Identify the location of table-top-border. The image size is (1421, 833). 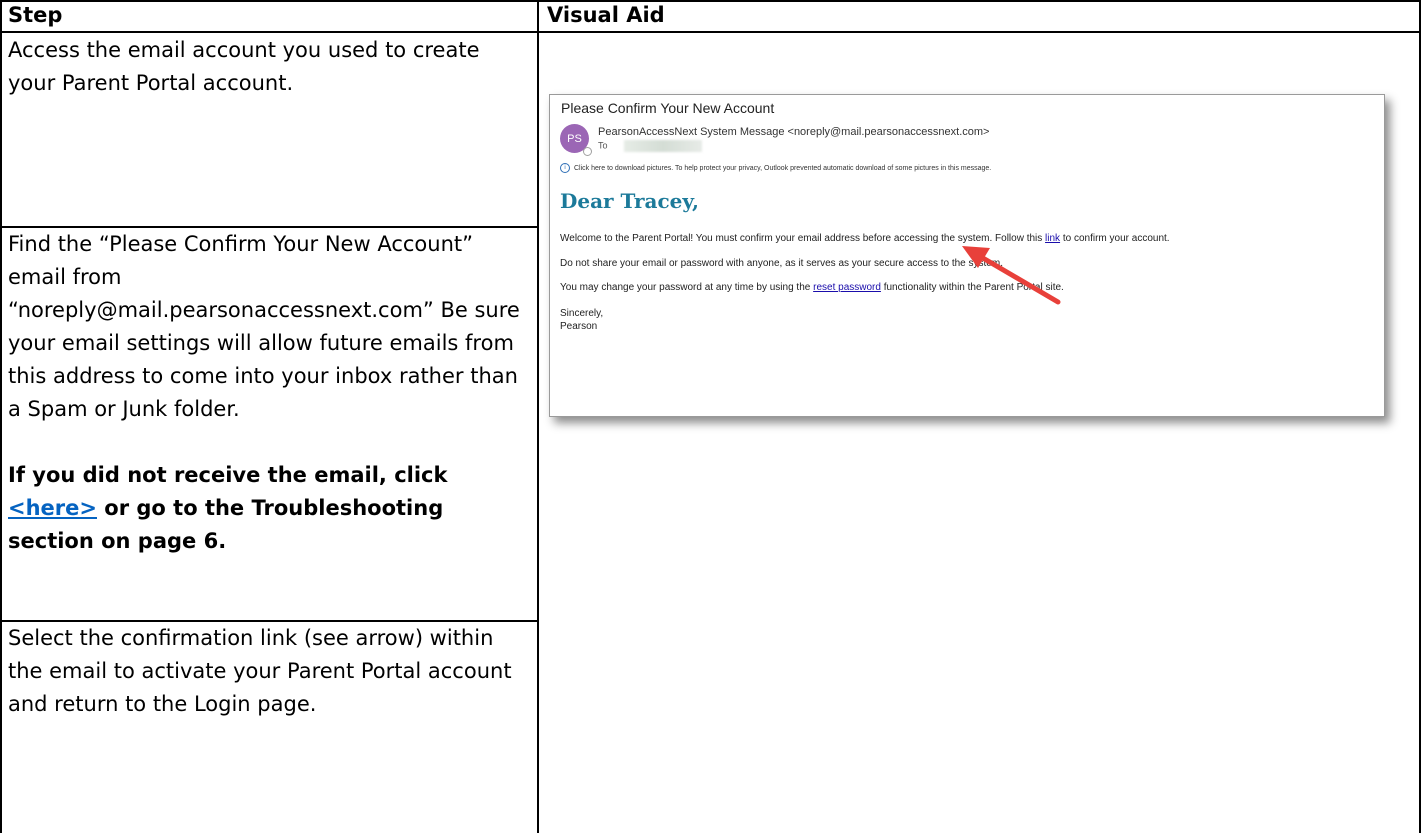
(710, 1).